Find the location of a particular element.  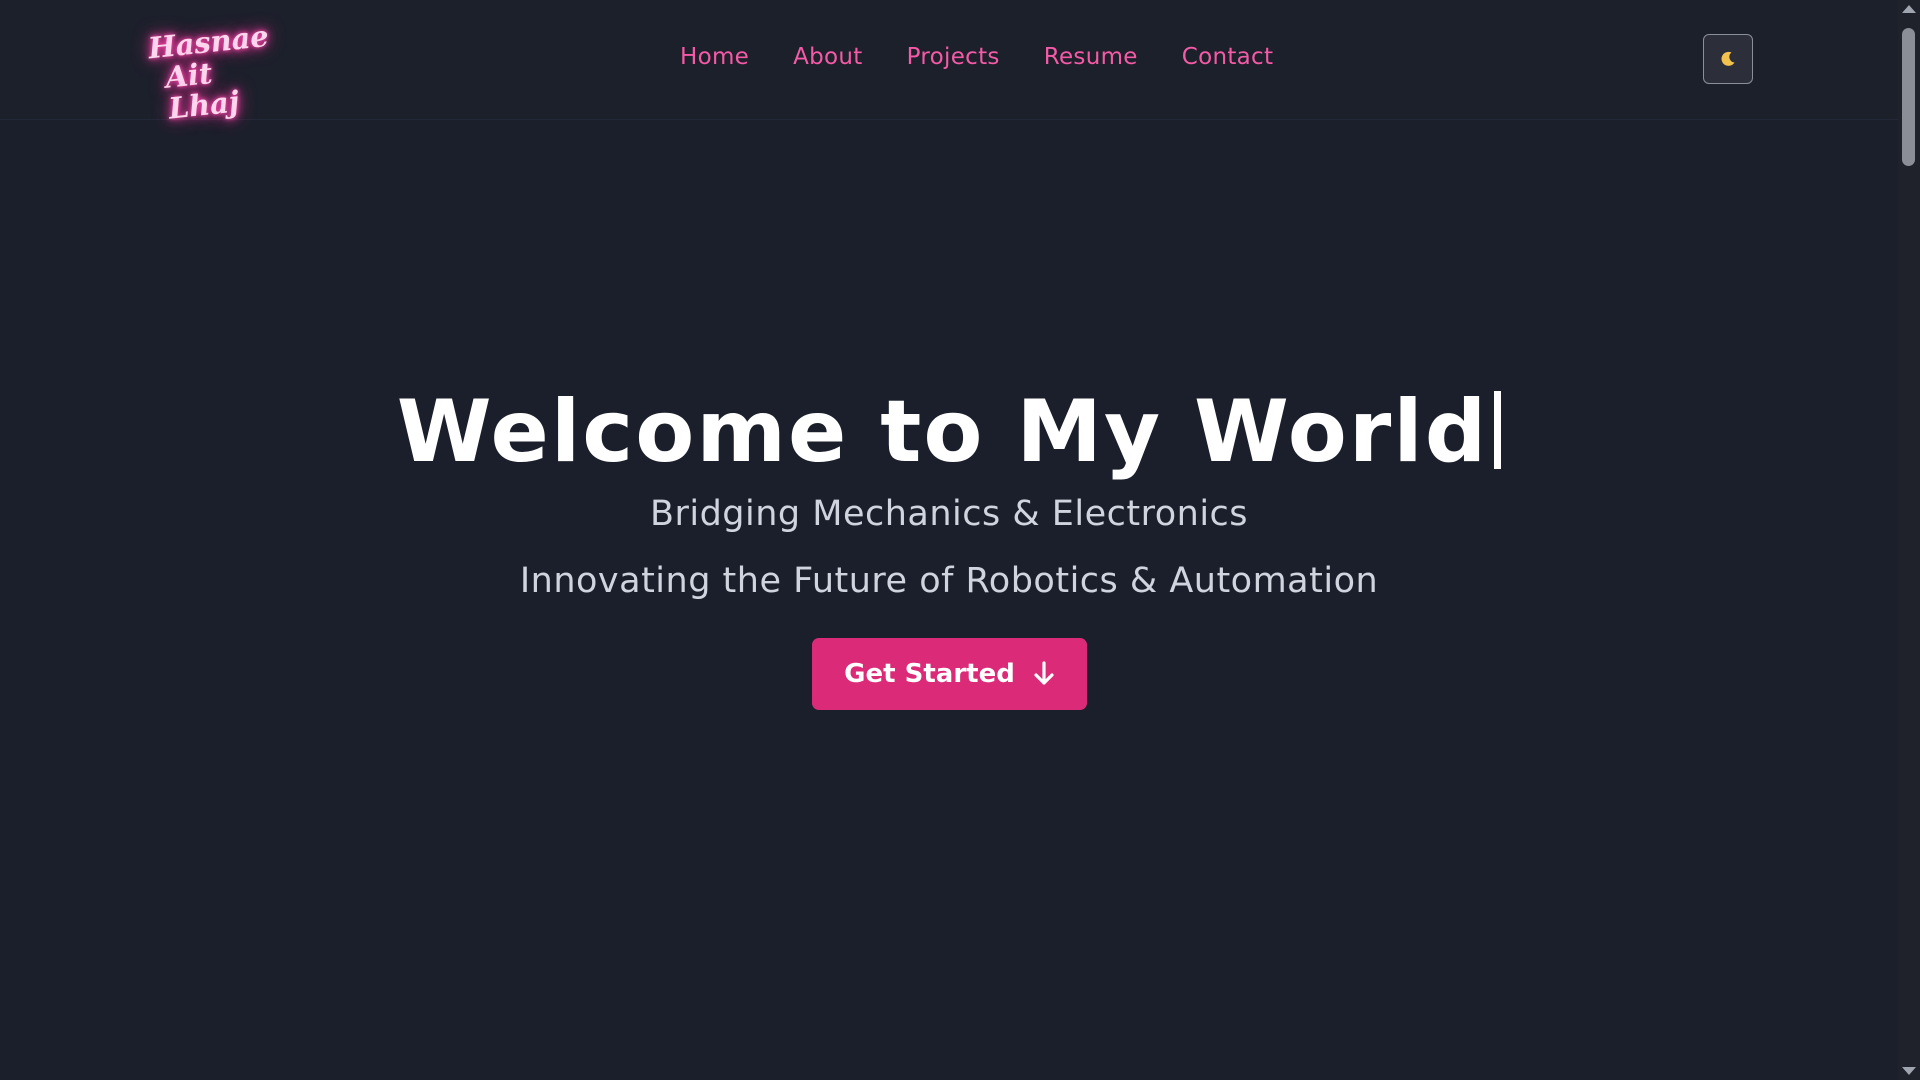

get-started-label: Get Started is located at coordinates (929, 674).